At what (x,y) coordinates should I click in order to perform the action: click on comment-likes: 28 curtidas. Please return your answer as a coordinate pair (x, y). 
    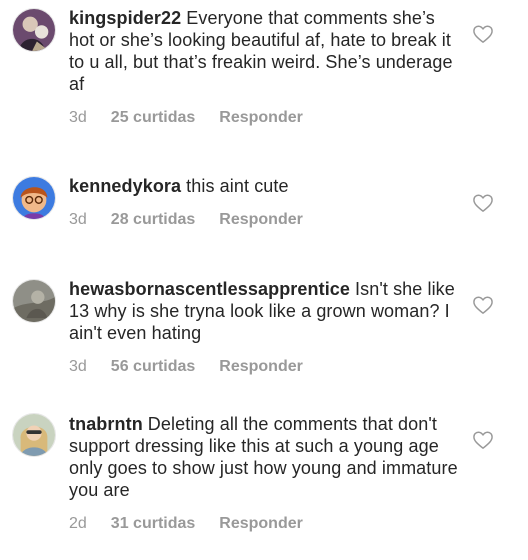
    Looking at the image, I should click on (153, 220).